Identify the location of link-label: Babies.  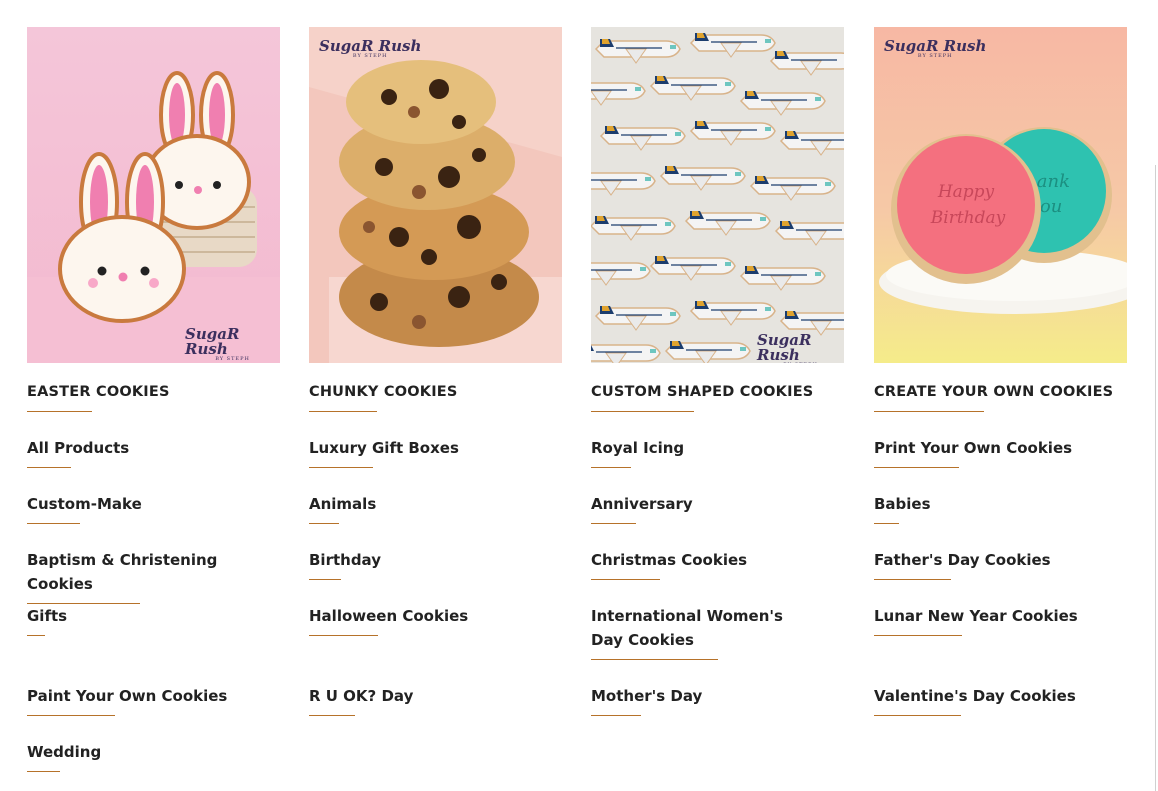
(902, 504).